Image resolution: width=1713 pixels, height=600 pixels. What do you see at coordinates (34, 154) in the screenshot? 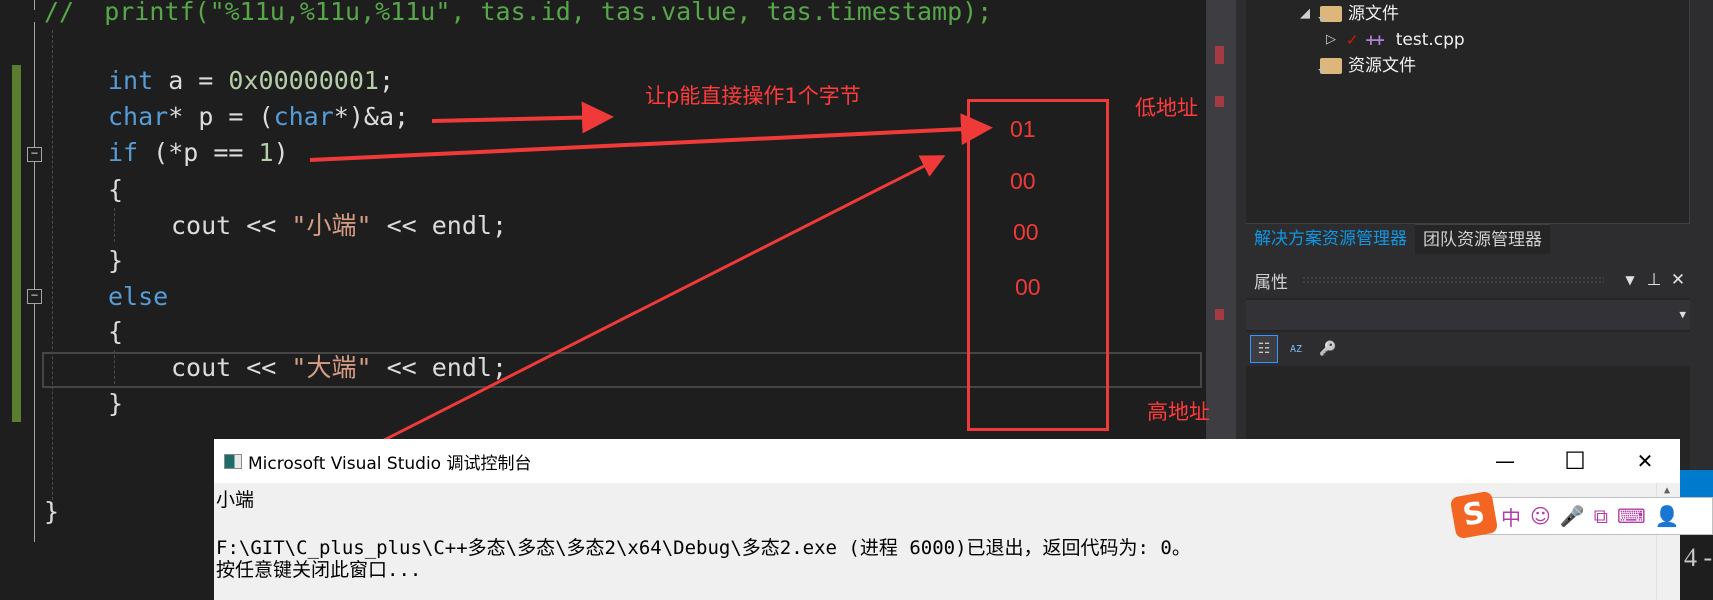
I see `fold-toggle-if: −` at bounding box center [34, 154].